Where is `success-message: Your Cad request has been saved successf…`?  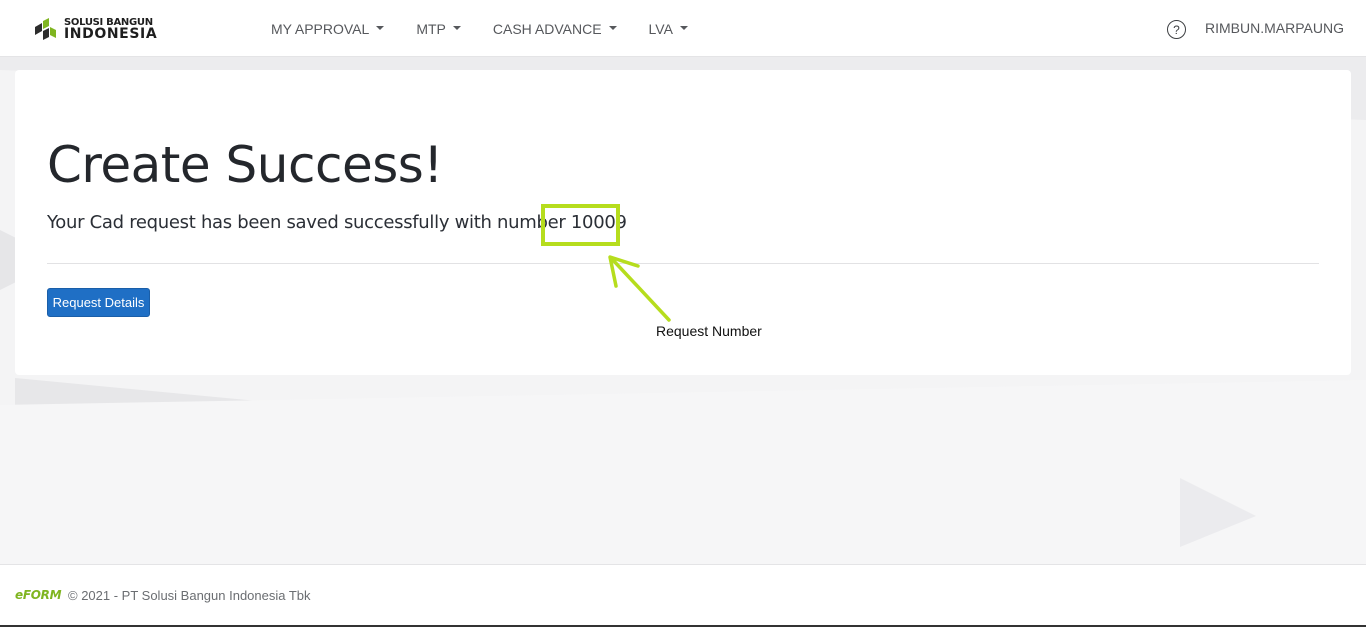
success-message: Your Cad request has been saved successf… is located at coordinates (337, 222).